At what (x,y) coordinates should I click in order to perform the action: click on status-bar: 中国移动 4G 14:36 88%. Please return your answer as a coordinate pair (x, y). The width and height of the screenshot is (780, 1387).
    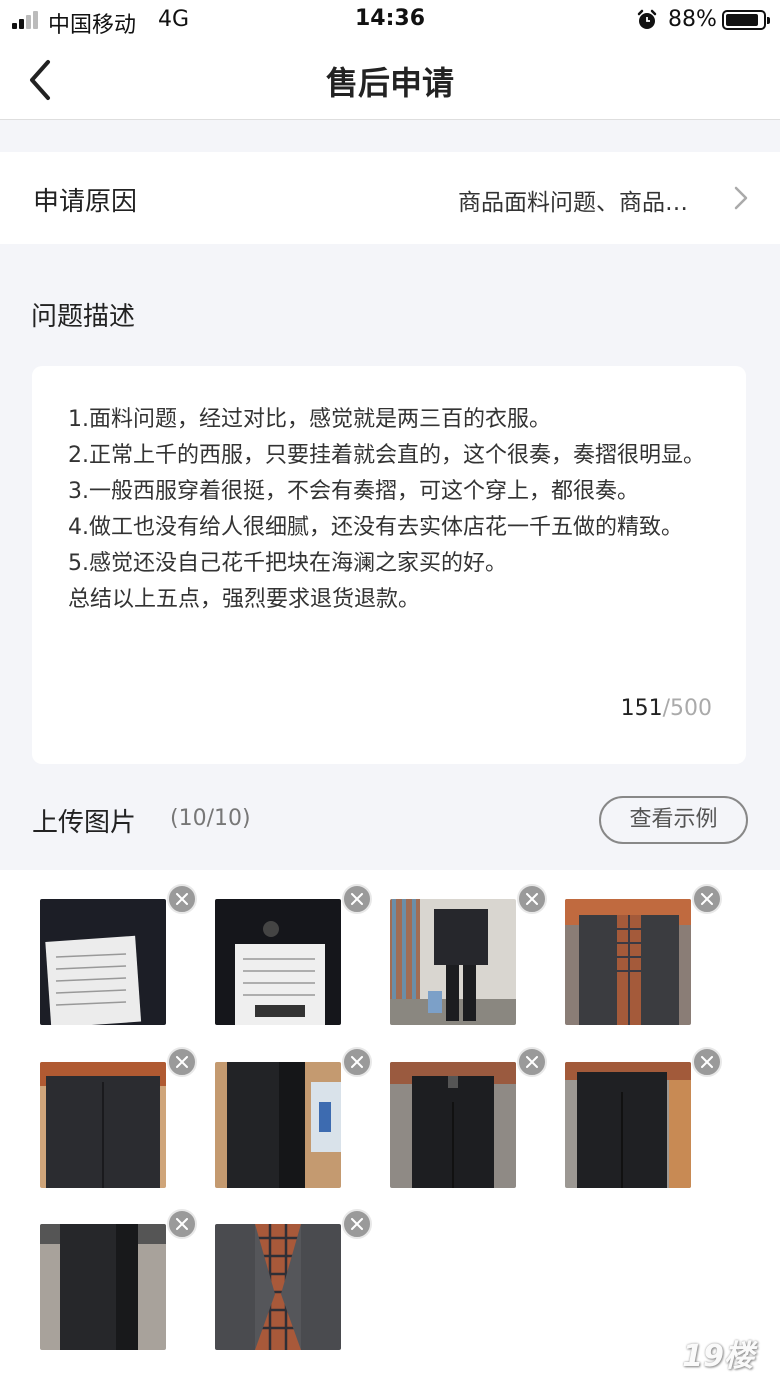
    Looking at the image, I should click on (390, 20).